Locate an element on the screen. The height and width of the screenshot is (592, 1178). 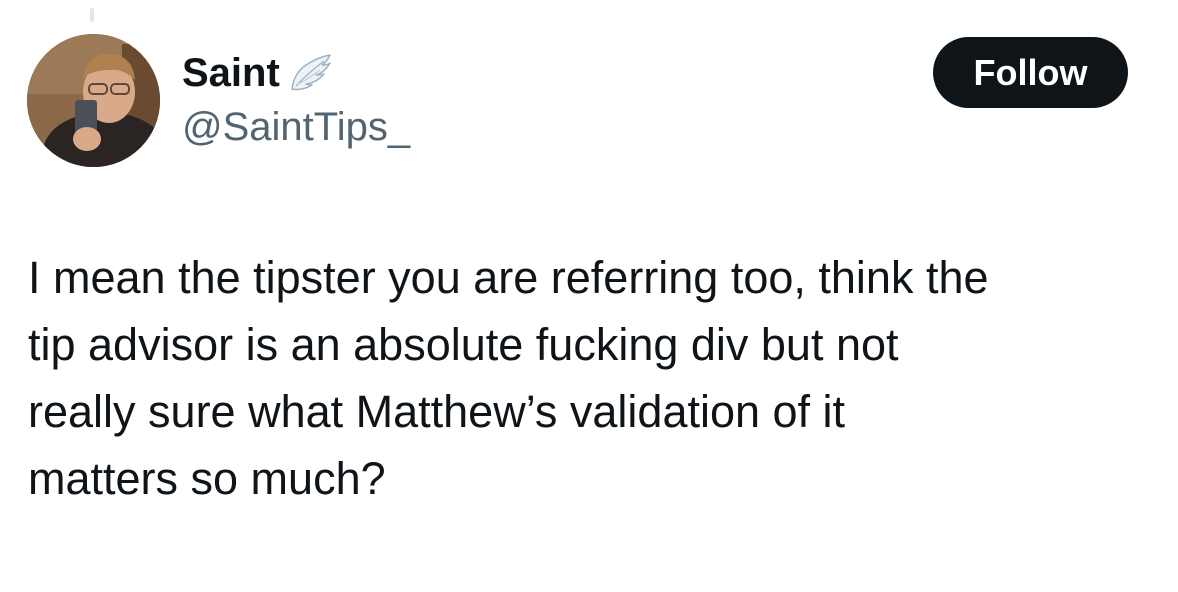
follow-button: Follow is located at coordinates (1030, 72).